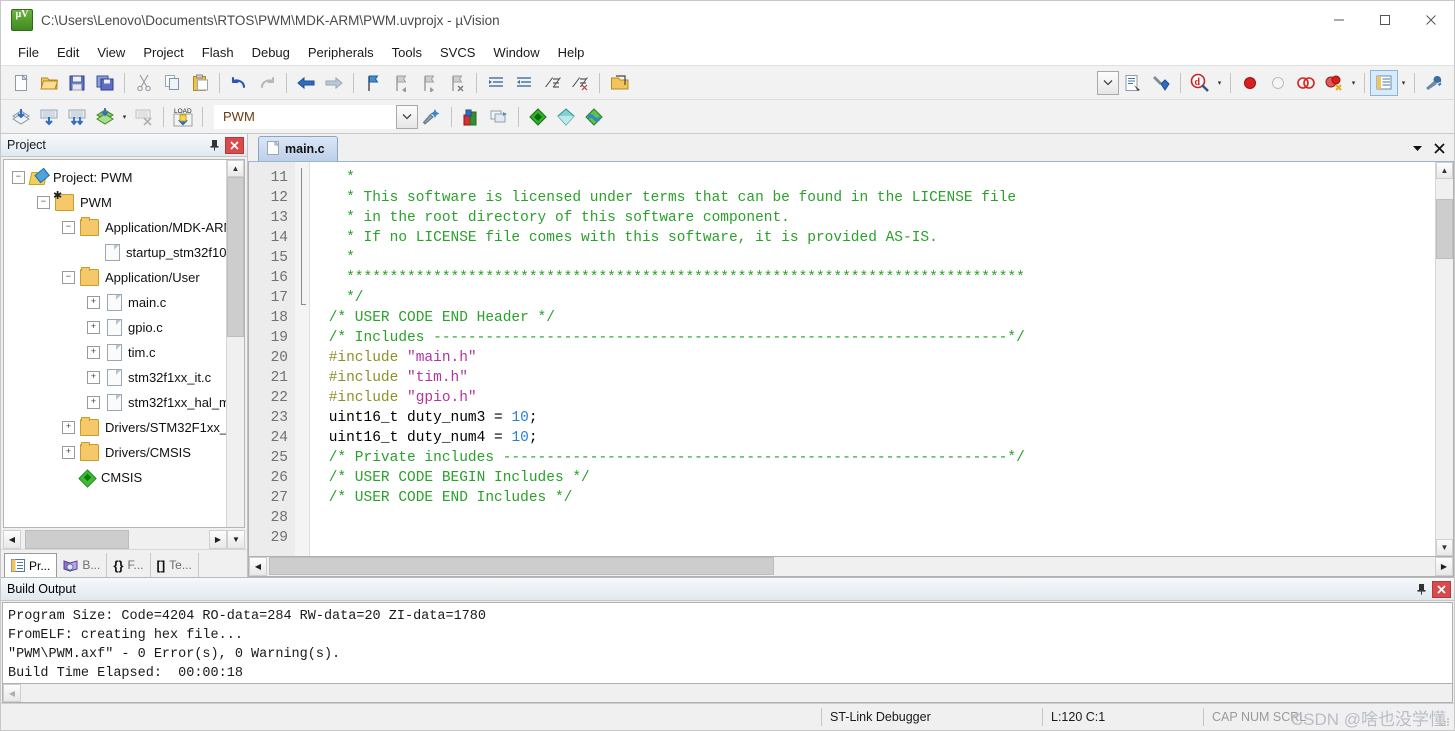 The image size is (1455, 731). What do you see at coordinates (401, 83) in the screenshot?
I see `bookmark-prev-icon` at bounding box center [401, 83].